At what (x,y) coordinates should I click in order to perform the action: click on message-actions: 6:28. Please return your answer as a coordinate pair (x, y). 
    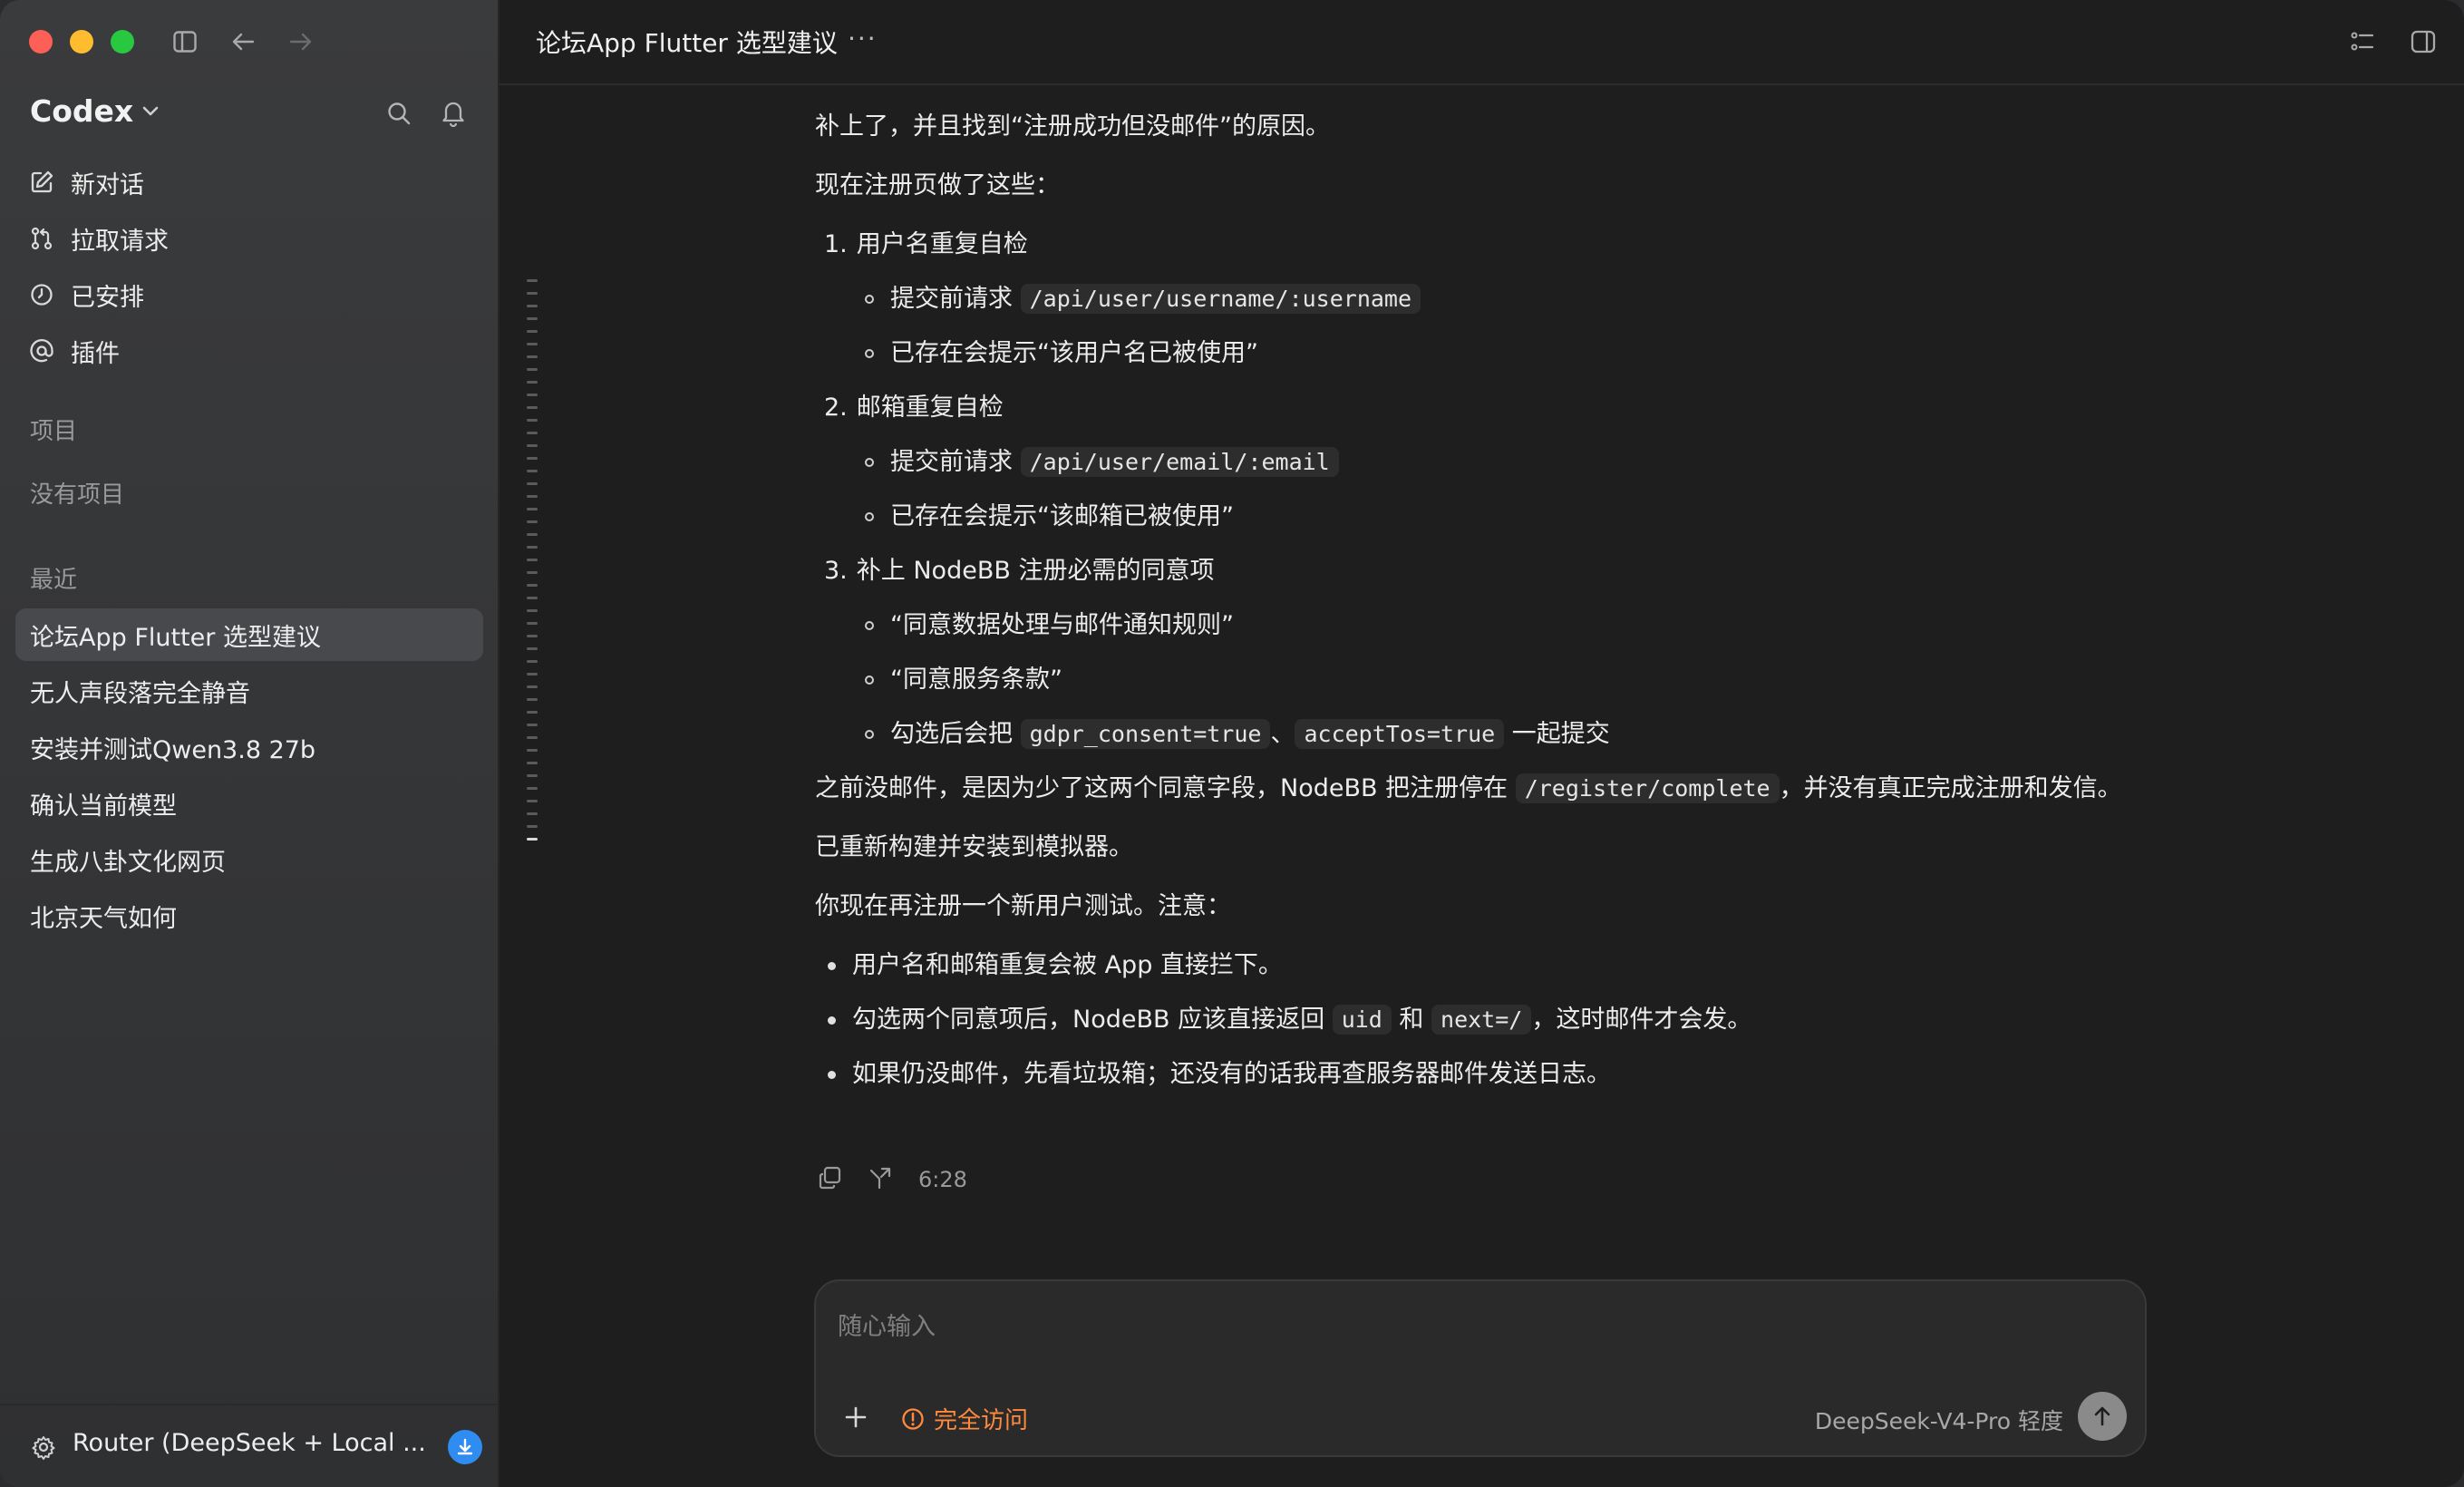
    Looking at the image, I should click on (892, 1179).